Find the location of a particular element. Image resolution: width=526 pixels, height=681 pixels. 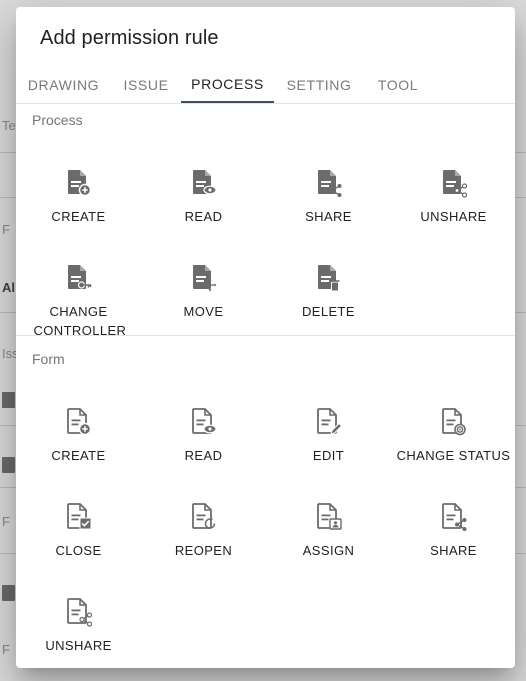

process-read-button: READ is located at coordinates (203, 194).